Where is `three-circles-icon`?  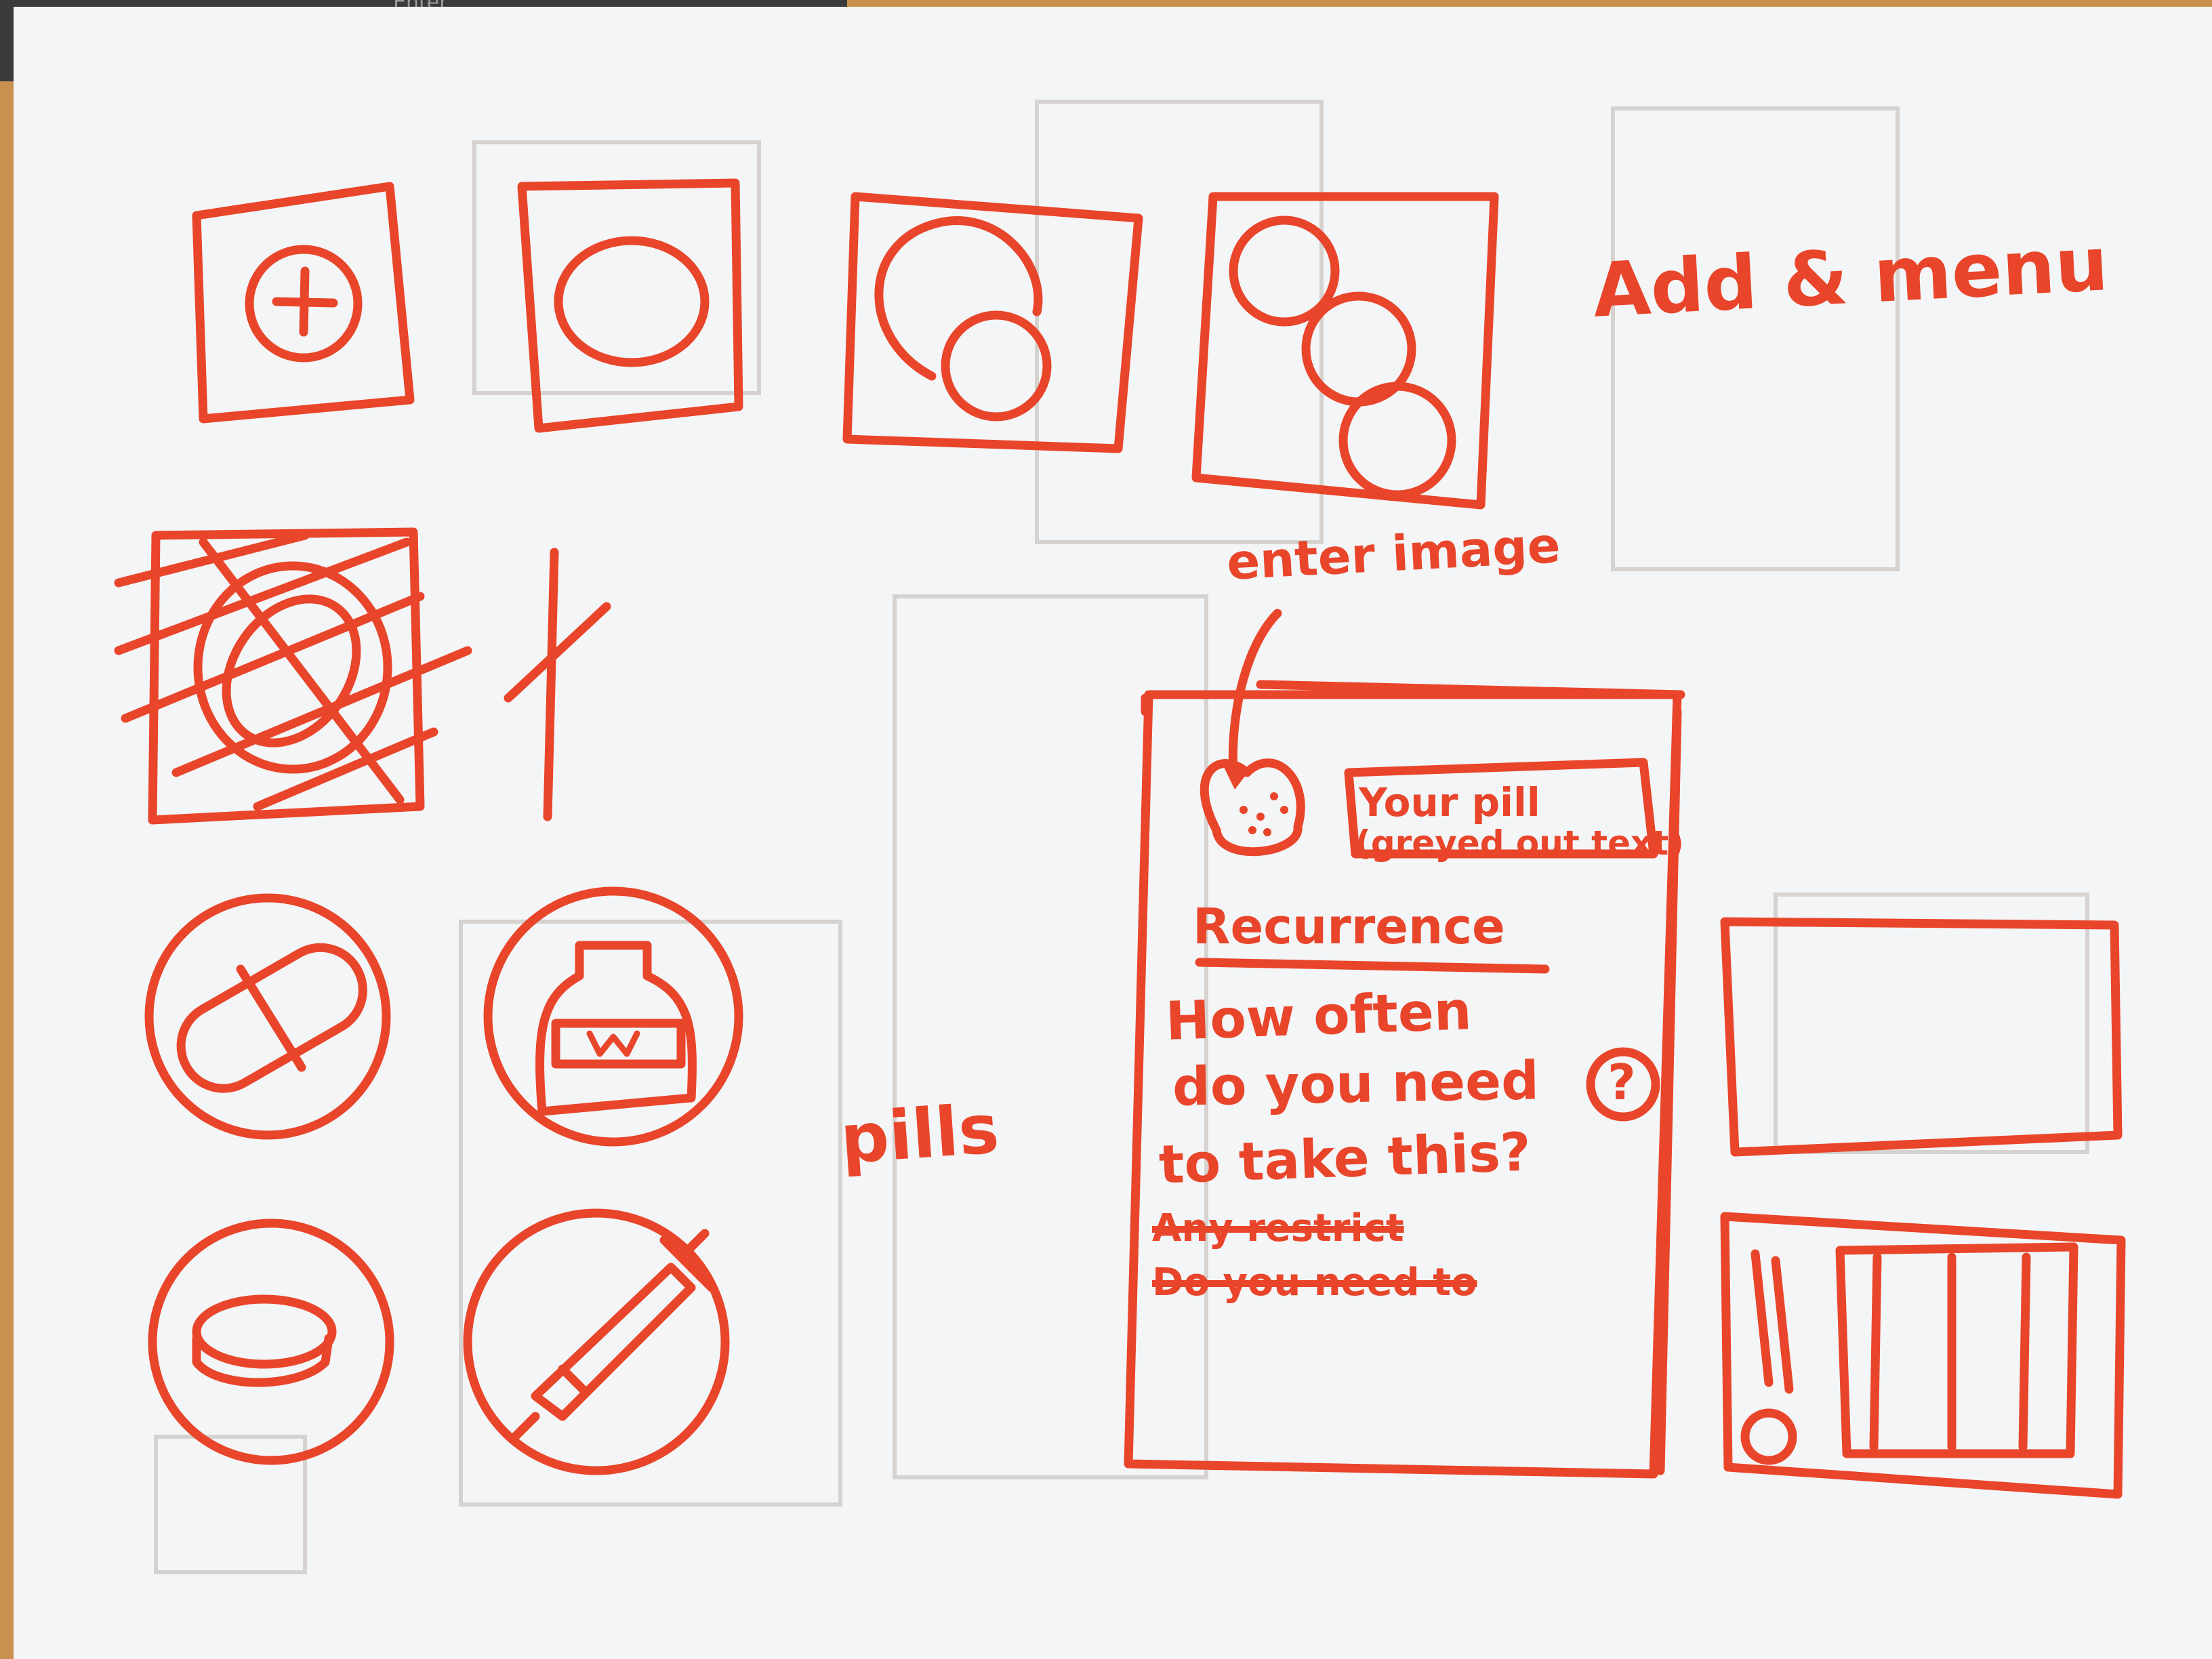 three-circles-icon is located at coordinates (1342, 357).